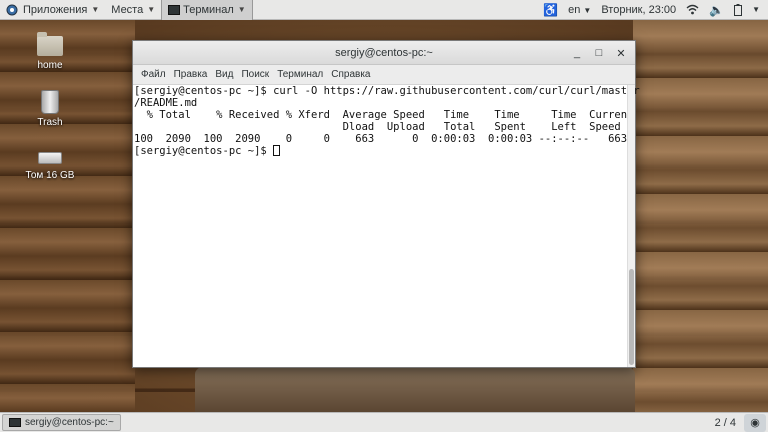 The height and width of the screenshot is (432, 768). I want to click on terminal-prompt-line: [sergiy@centos-pc ~]$, so click(380, 151).